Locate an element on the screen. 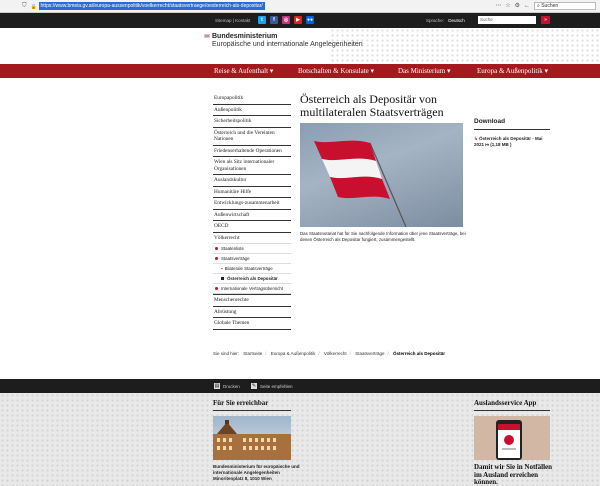 Image resolution: width=600 pixels, height=486 pixels. sidebar-subitem-internationale: Internationale Vertragsübersicht is located at coordinates (252, 289).